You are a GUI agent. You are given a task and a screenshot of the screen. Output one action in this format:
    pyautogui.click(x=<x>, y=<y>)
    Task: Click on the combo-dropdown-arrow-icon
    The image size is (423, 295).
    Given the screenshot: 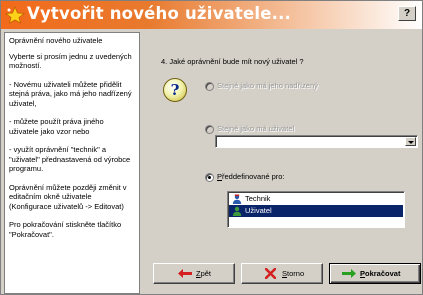 What is the action you would take?
    pyautogui.click(x=410, y=141)
    